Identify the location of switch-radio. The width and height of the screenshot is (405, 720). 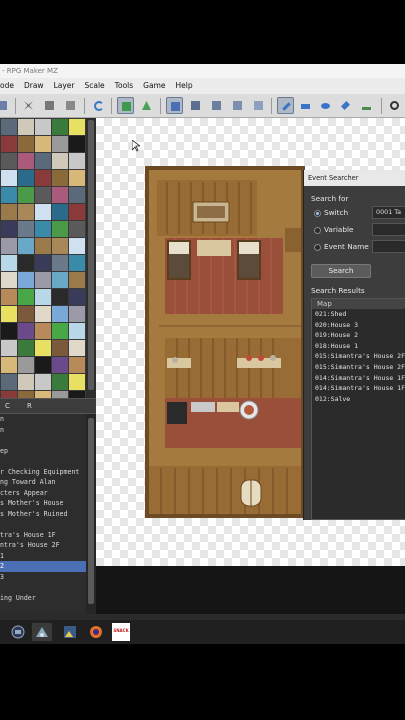
(317, 213).